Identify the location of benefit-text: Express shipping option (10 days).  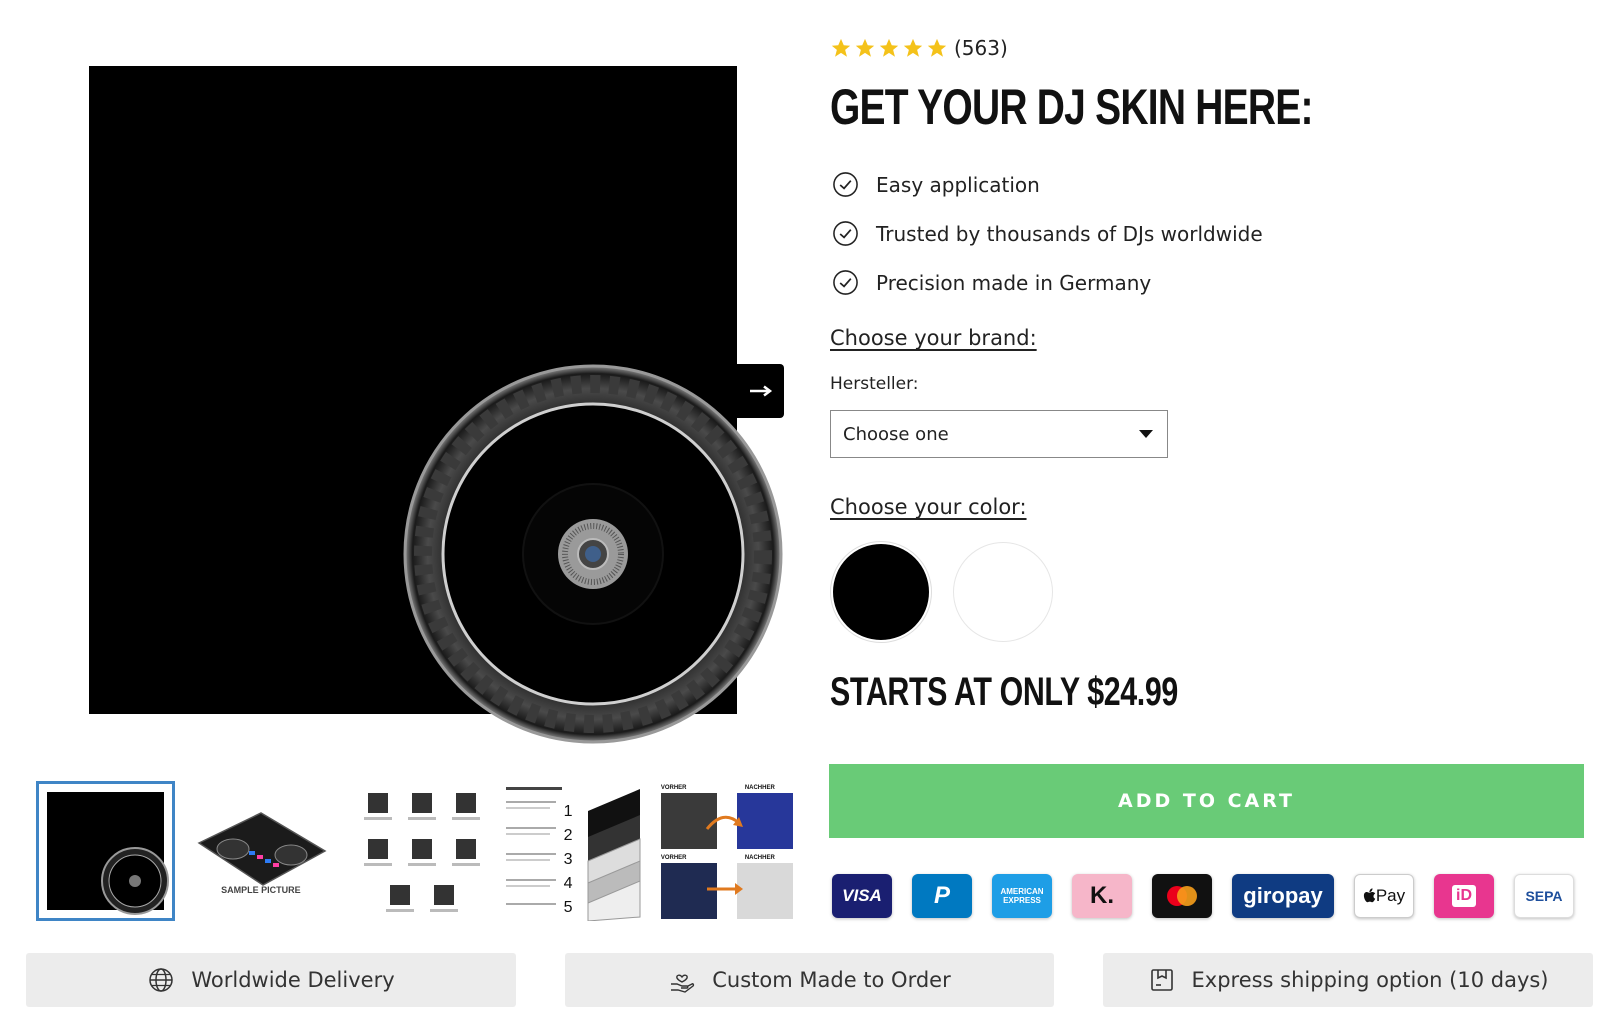
(1370, 980).